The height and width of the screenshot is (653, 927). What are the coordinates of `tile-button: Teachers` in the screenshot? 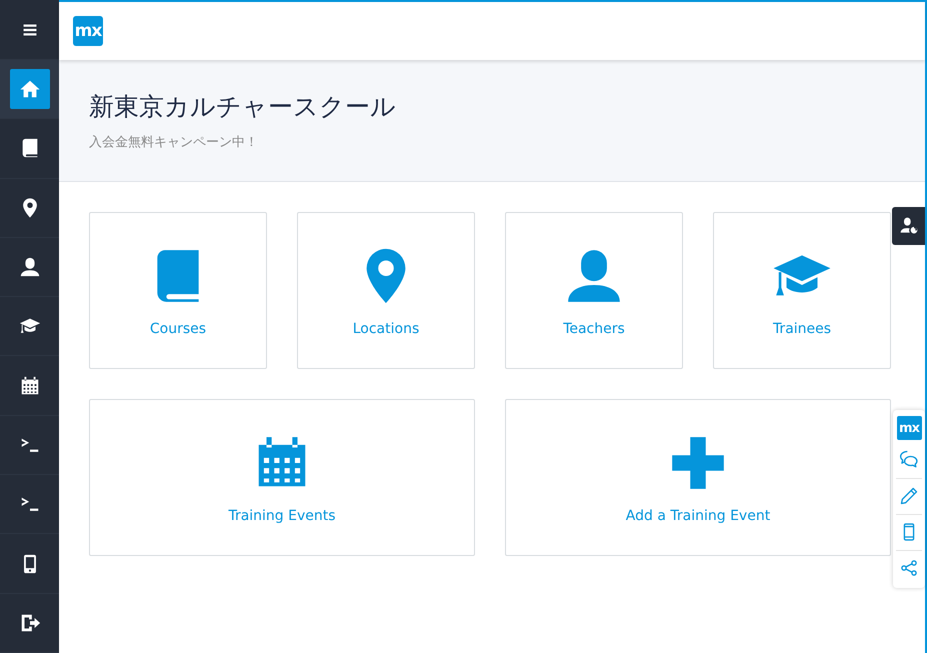 It's located at (594, 290).